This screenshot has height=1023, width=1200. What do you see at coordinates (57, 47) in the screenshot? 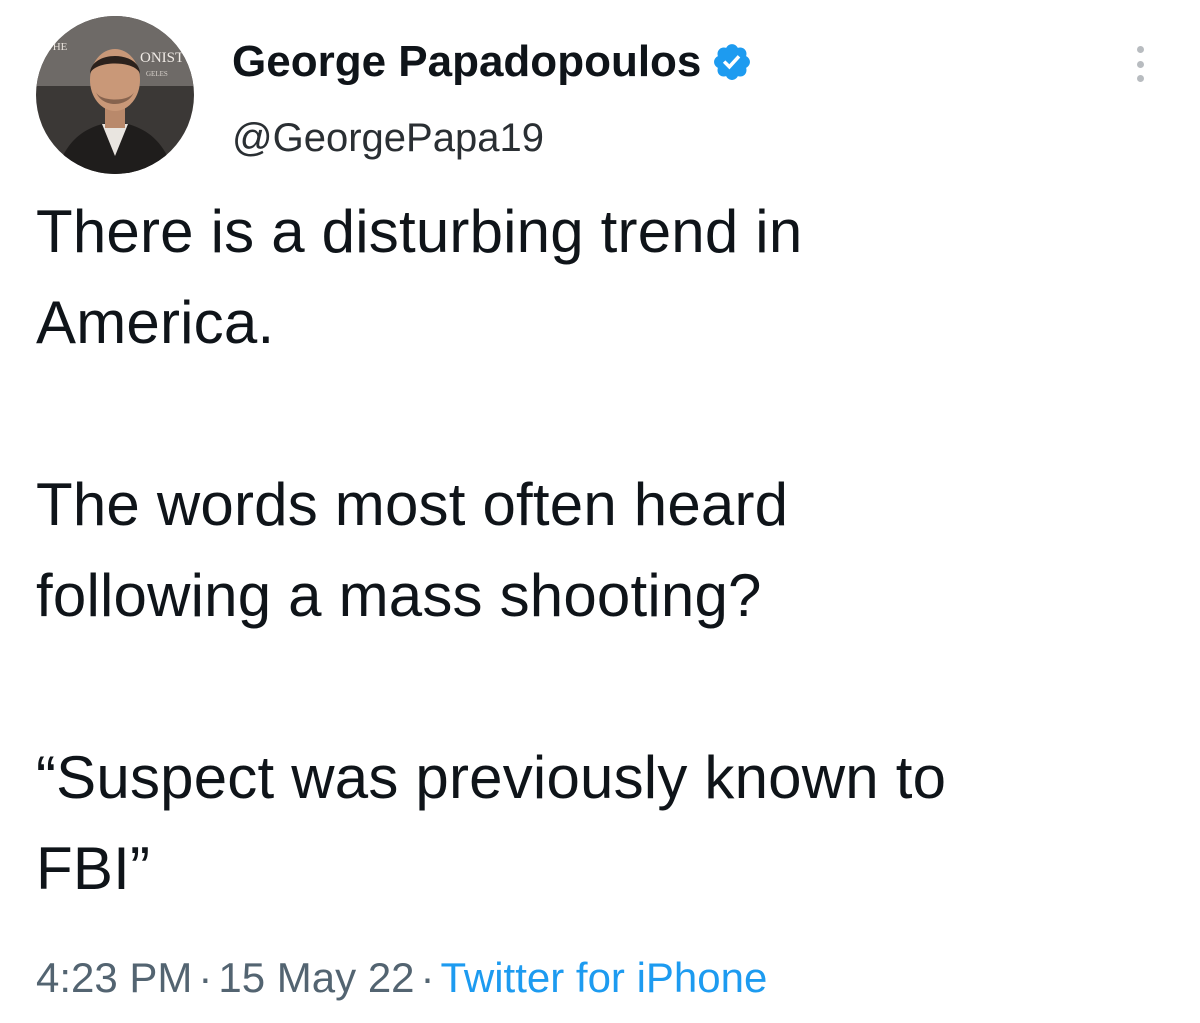
I see `avatar-backdrop-text-1: THE` at bounding box center [57, 47].